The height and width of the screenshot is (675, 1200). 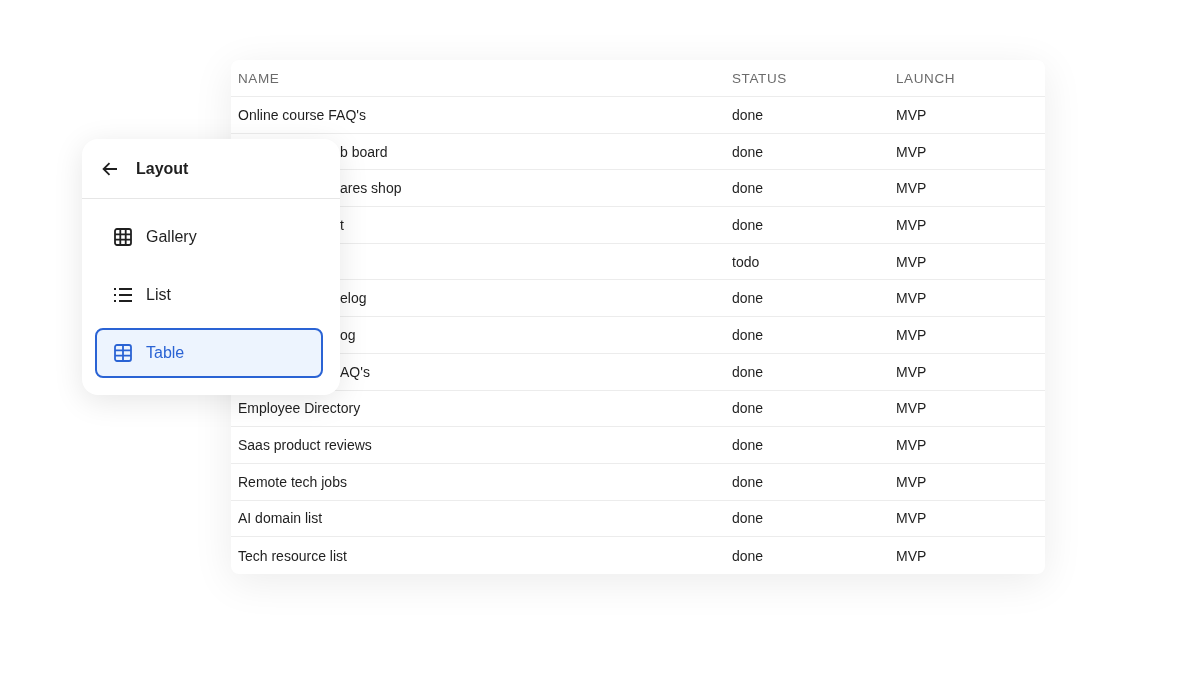 What do you see at coordinates (162, 168) in the screenshot?
I see `menu-title: Layout` at bounding box center [162, 168].